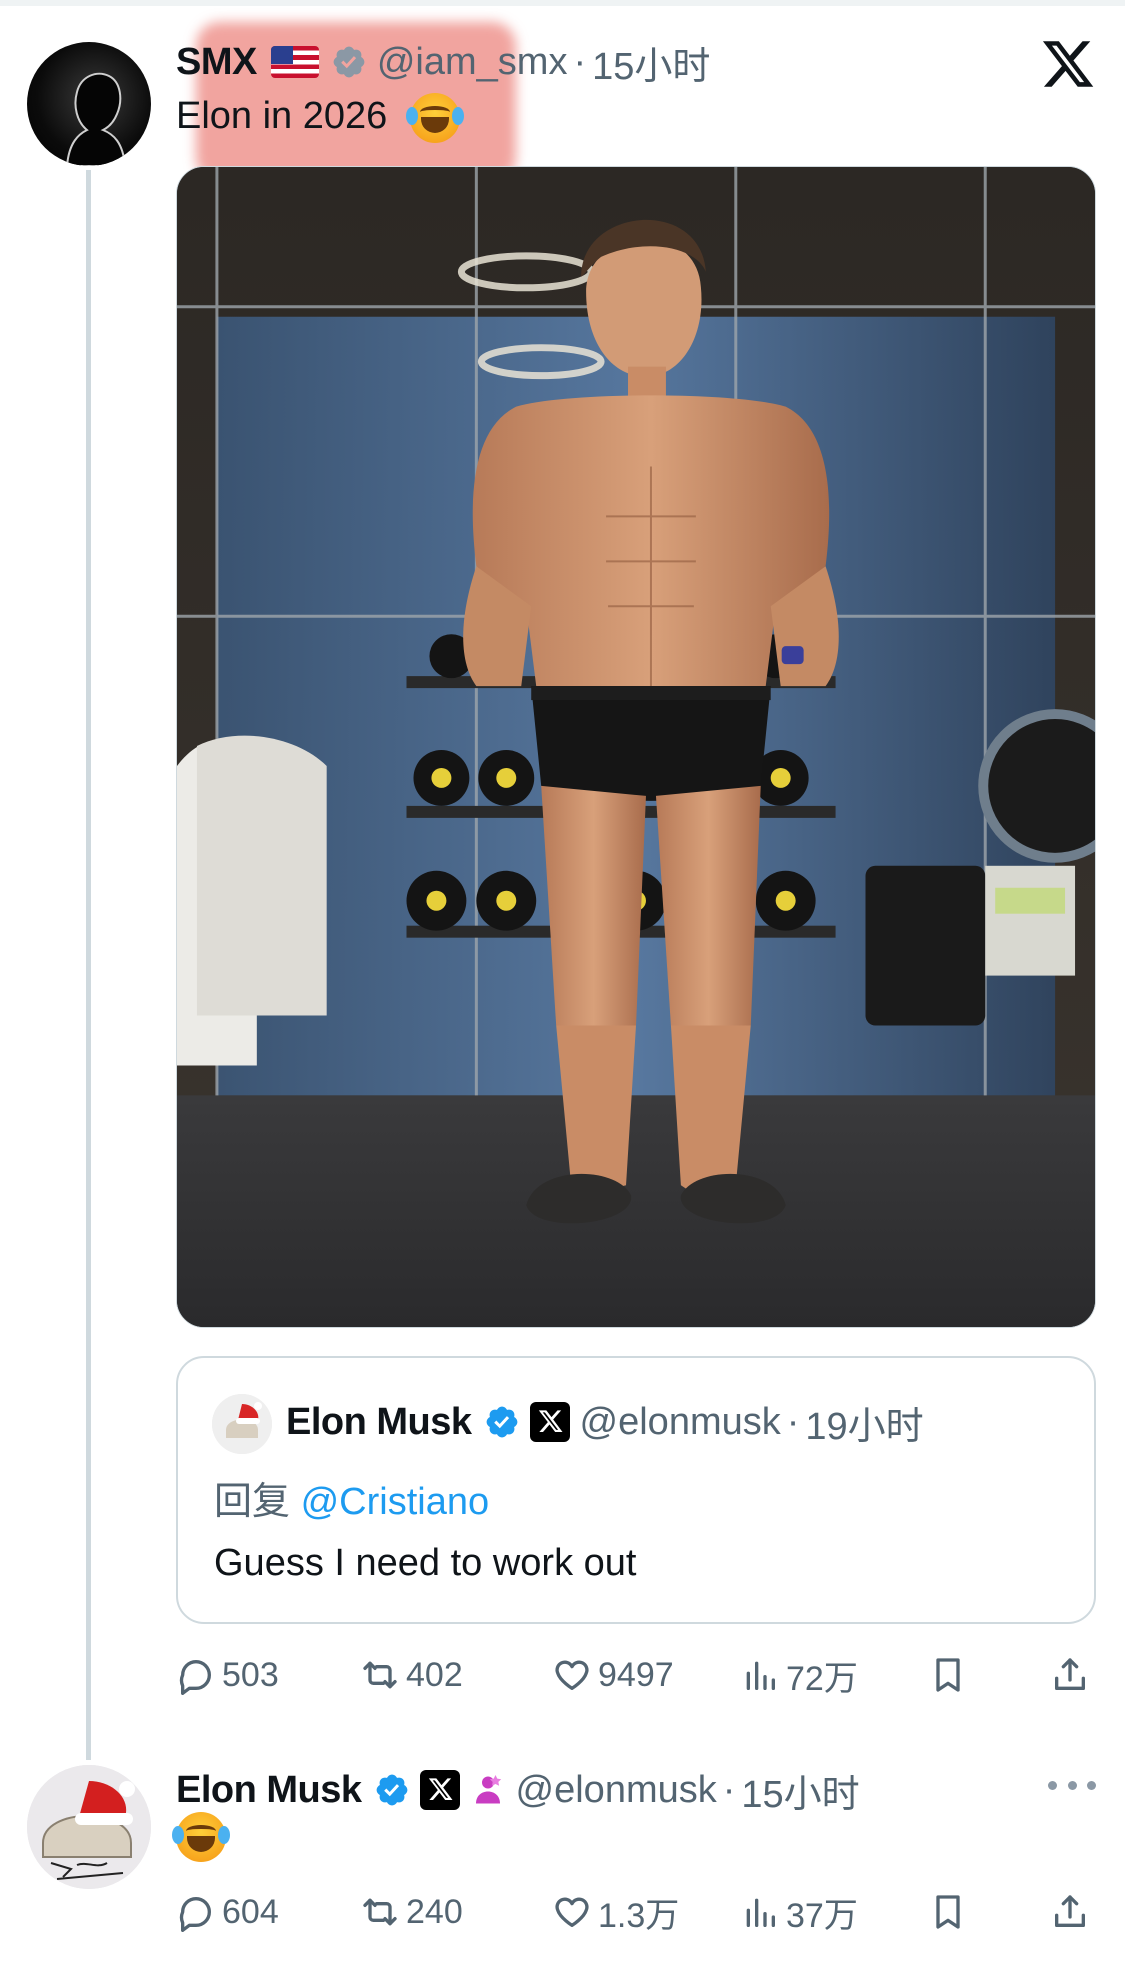 This screenshot has height=1974, width=1125. I want to click on quoted-tweet-text: Guess I need to work out, so click(425, 1563).